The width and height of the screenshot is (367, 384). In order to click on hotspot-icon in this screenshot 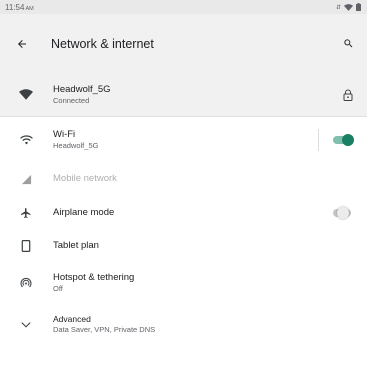, I will do `click(26, 283)`.